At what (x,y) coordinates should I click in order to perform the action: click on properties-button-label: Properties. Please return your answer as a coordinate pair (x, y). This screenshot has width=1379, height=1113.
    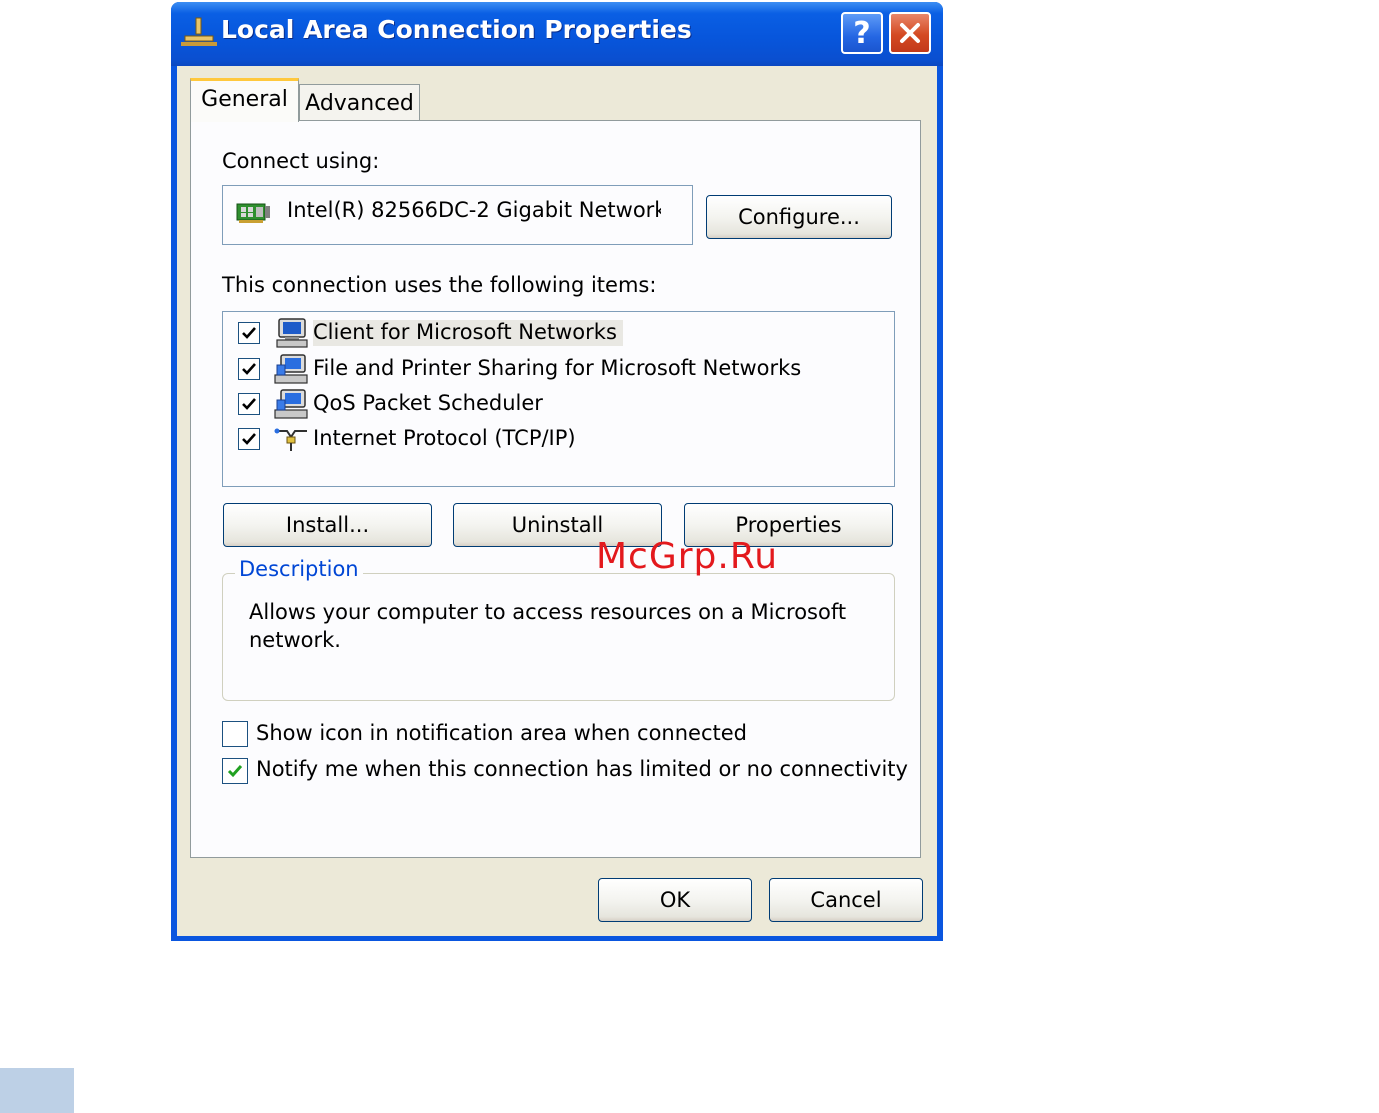
    Looking at the image, I should click on (788, 525).